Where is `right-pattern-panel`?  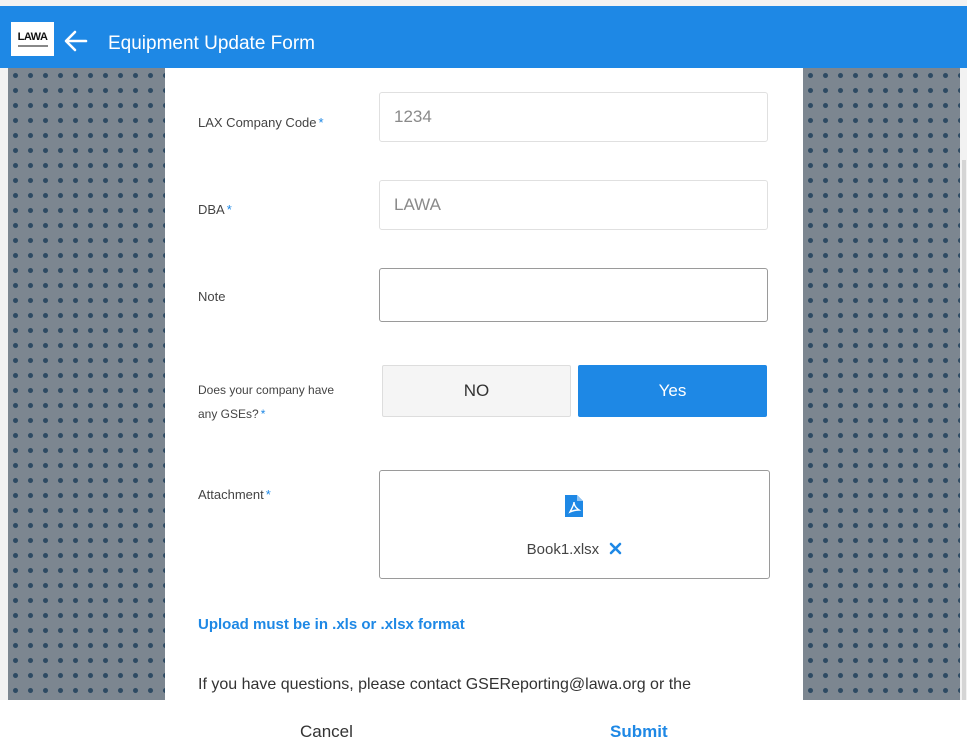
right-pattern-panel is located at coordinates (881, 384).